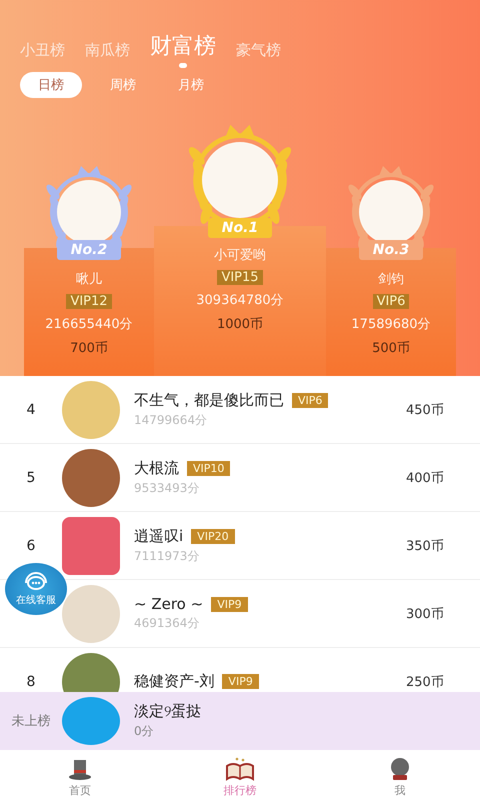  I want to click on score: 14799664分, so click(171, 420).